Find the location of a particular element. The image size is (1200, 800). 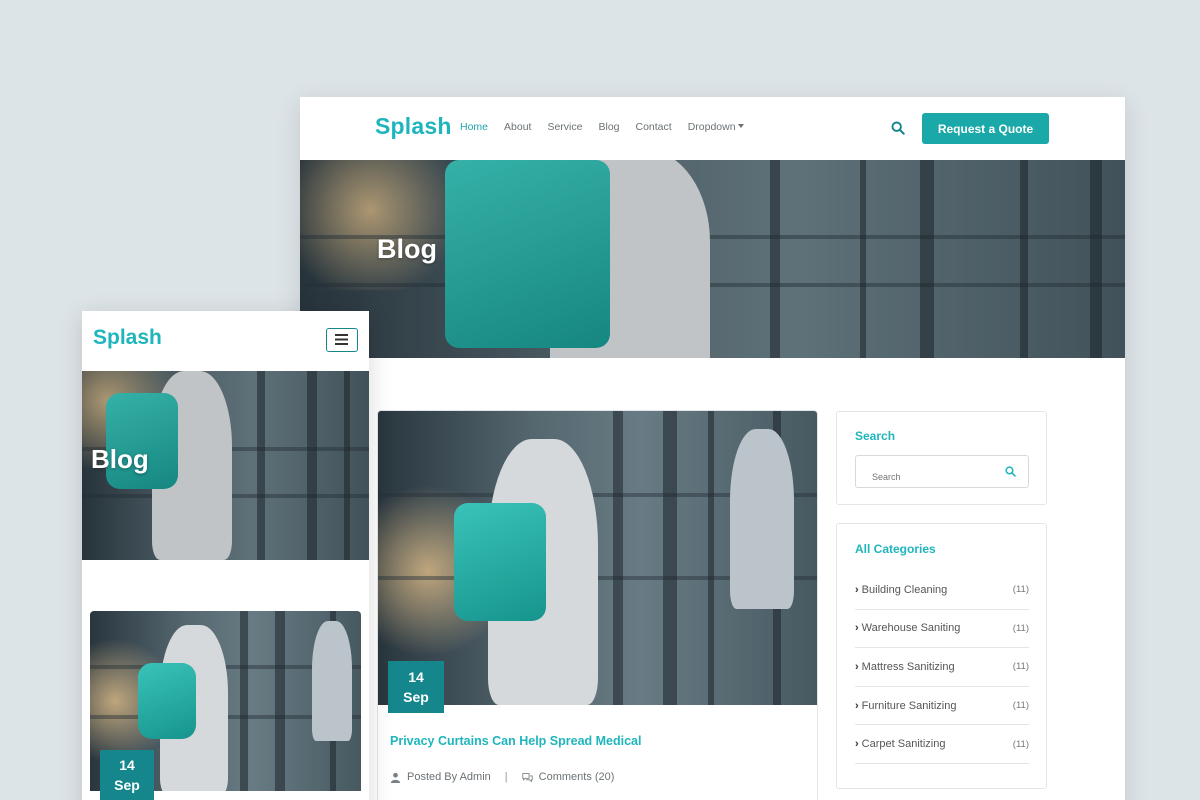

category-item-carpet-sanitizing: › Carpet Sanitizing (11) is located at coordinates (942, 744).